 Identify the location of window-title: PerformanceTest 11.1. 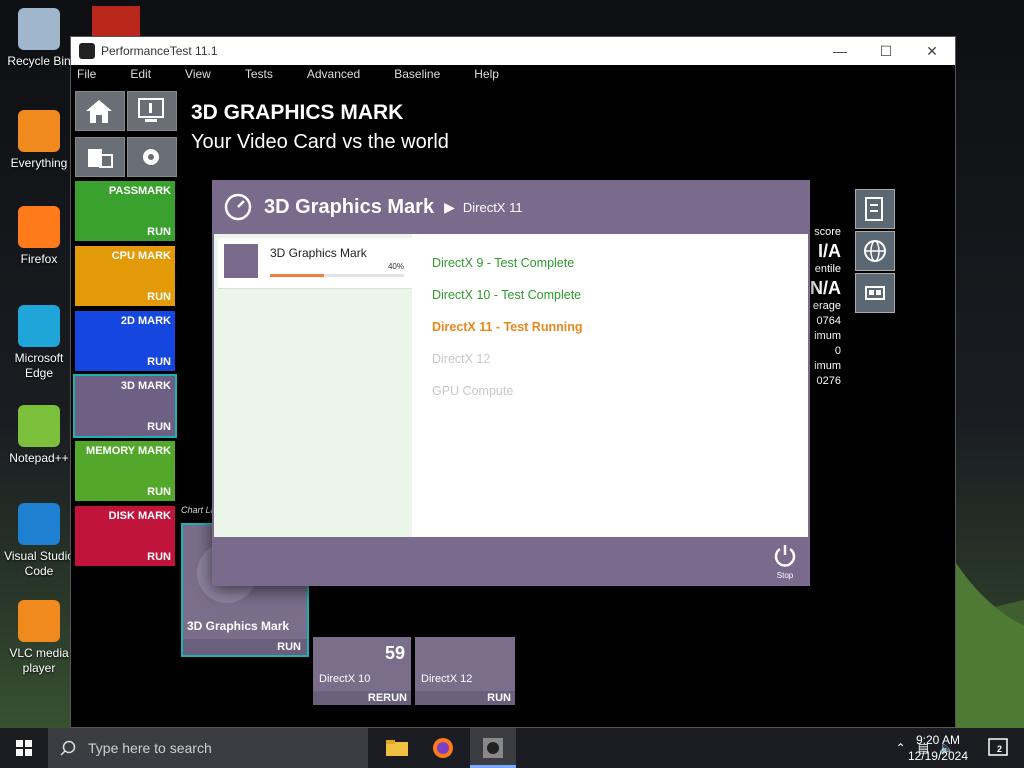
(159, 51).